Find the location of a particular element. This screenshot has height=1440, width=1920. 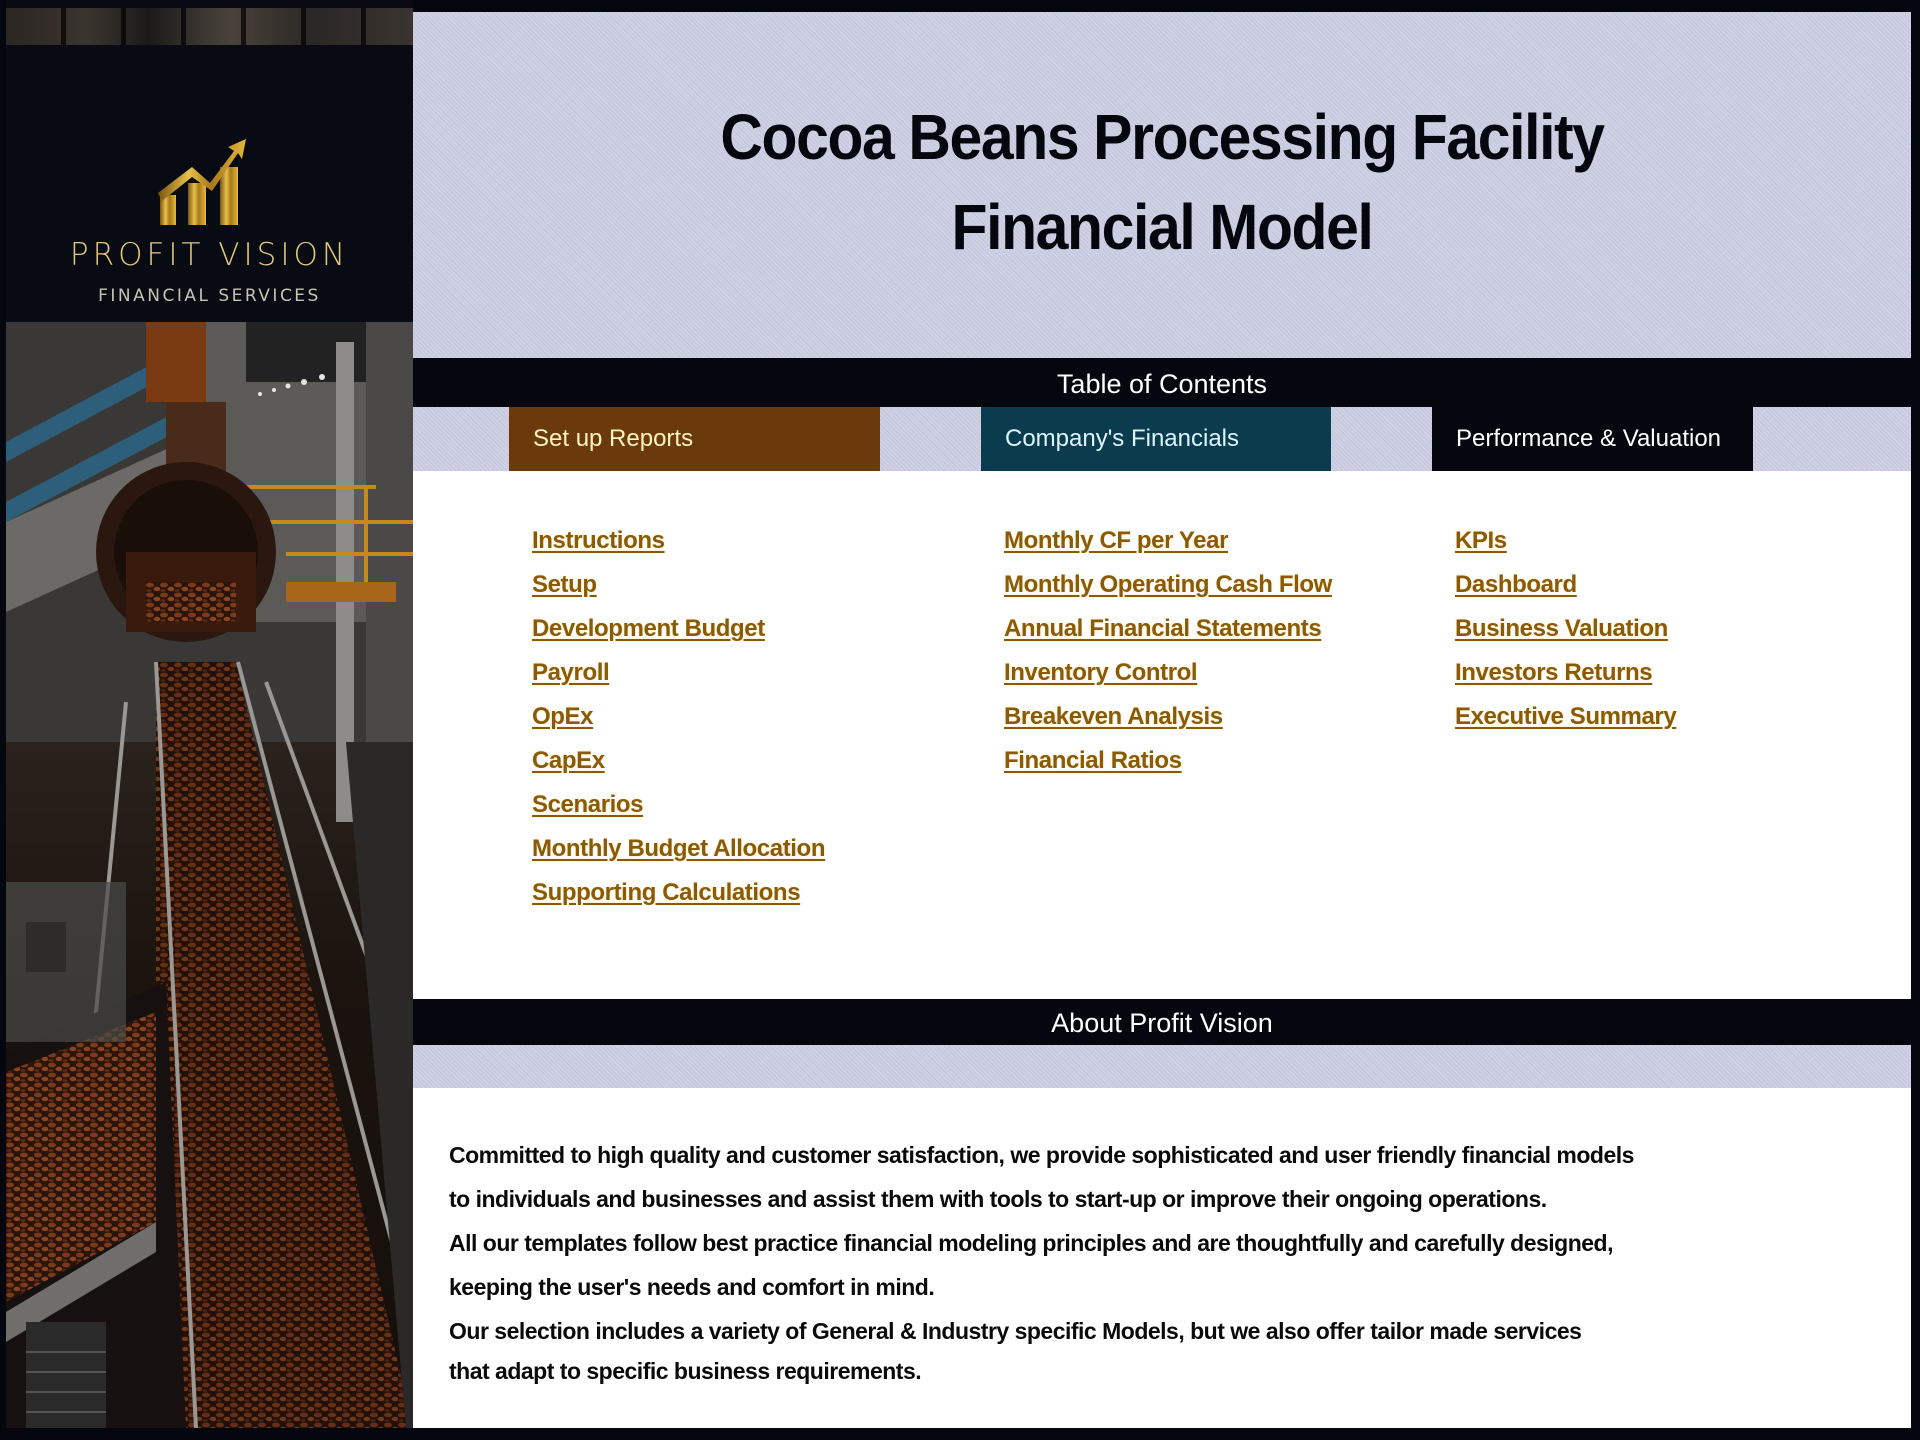

link-business-valuation: Business Valuation is located at coordinates (1565, 636).